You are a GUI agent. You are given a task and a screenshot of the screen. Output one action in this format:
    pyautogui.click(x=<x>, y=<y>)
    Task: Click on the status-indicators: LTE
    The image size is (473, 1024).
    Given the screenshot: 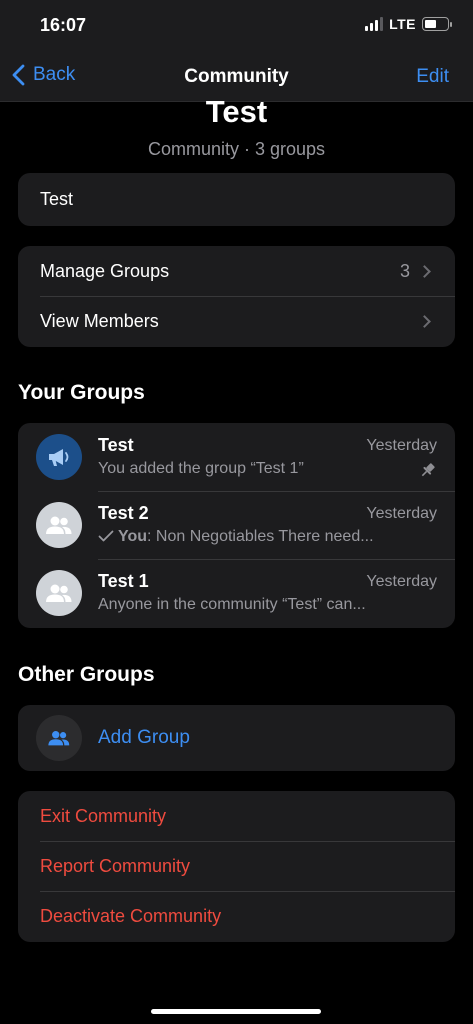 What is the action you would take?
    pyautogui.click(x=408, y=24)
    